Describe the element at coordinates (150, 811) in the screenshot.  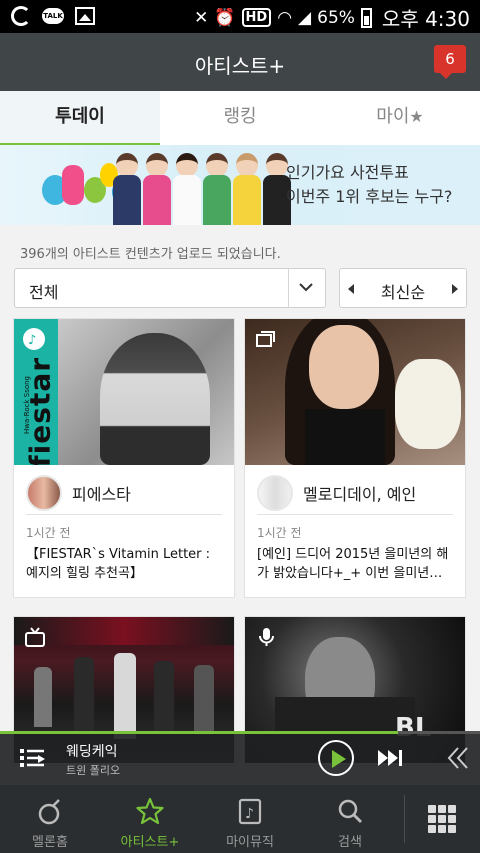
I see `star-icon` at that location.